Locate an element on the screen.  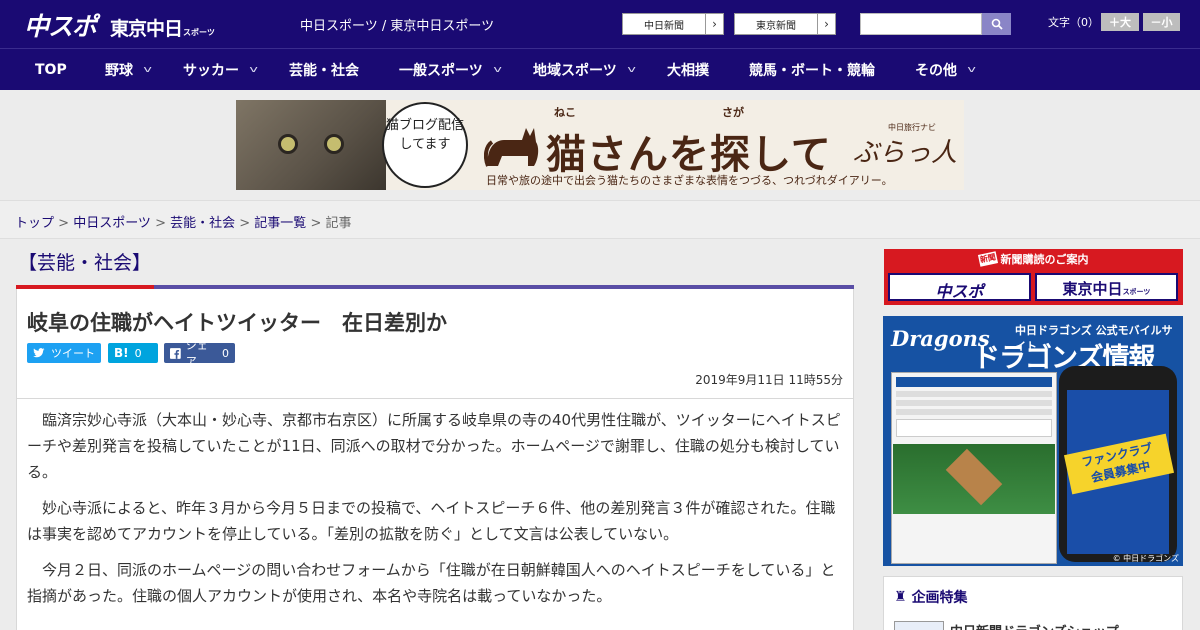
speech-bubble: 猫ブログ配信してます is located at coordinates (425, 145).